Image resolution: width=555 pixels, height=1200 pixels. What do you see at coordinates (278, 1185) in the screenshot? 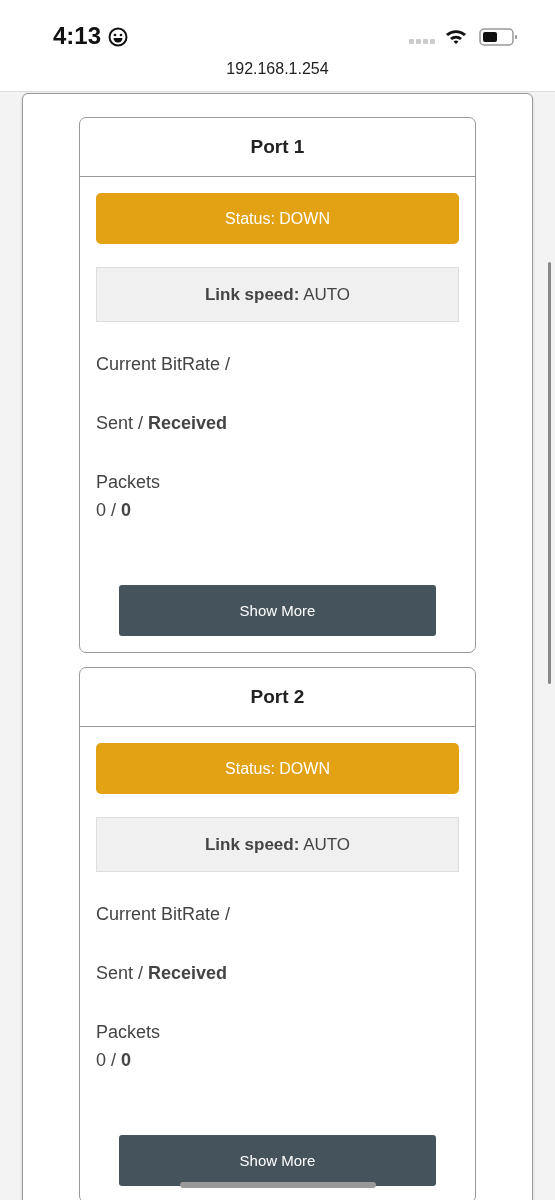
I see `home-indicator` at bounding box center [278, 1185].